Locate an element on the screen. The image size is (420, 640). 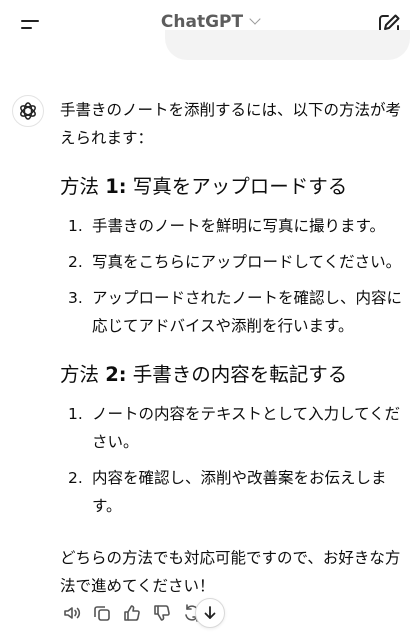
message-intro: 手書きのノートを添削するには、以下の方法が考えられます： is located at coordinates (231, 124).